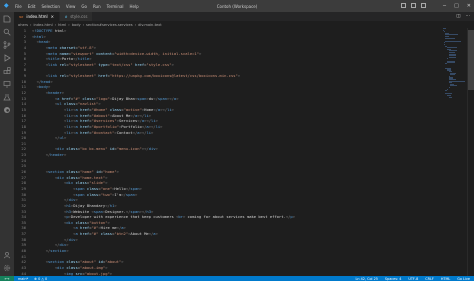  What do you see at coordinates (32, 6) in the screenshot?
I see `menu-item-edit: Edit` at bounding box center [32, 6].